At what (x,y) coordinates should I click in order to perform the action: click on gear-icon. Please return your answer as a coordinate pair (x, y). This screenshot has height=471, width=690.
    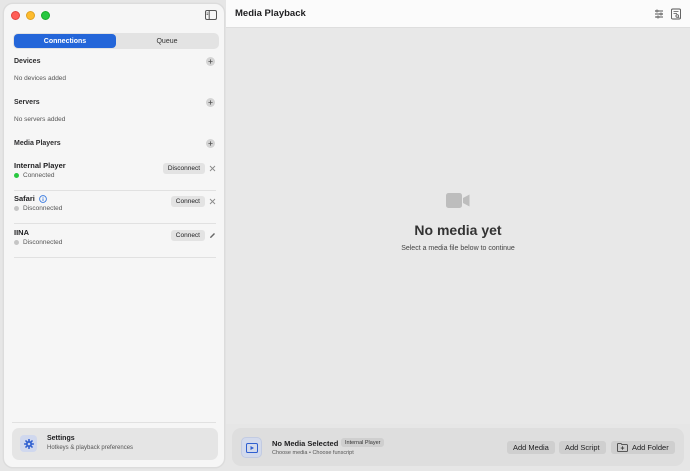
    Looking at the image, I should click on (28, 443).